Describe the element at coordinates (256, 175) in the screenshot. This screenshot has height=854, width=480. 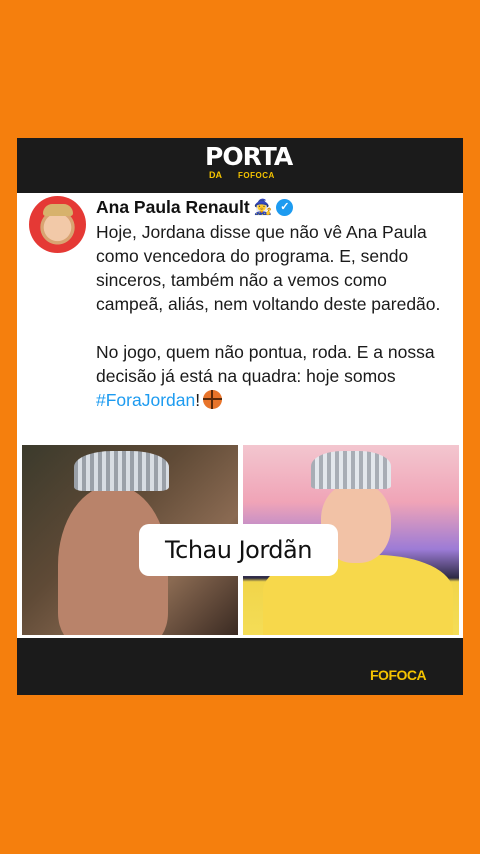
I see `logo-fofoca: FOFOCA` at that location.